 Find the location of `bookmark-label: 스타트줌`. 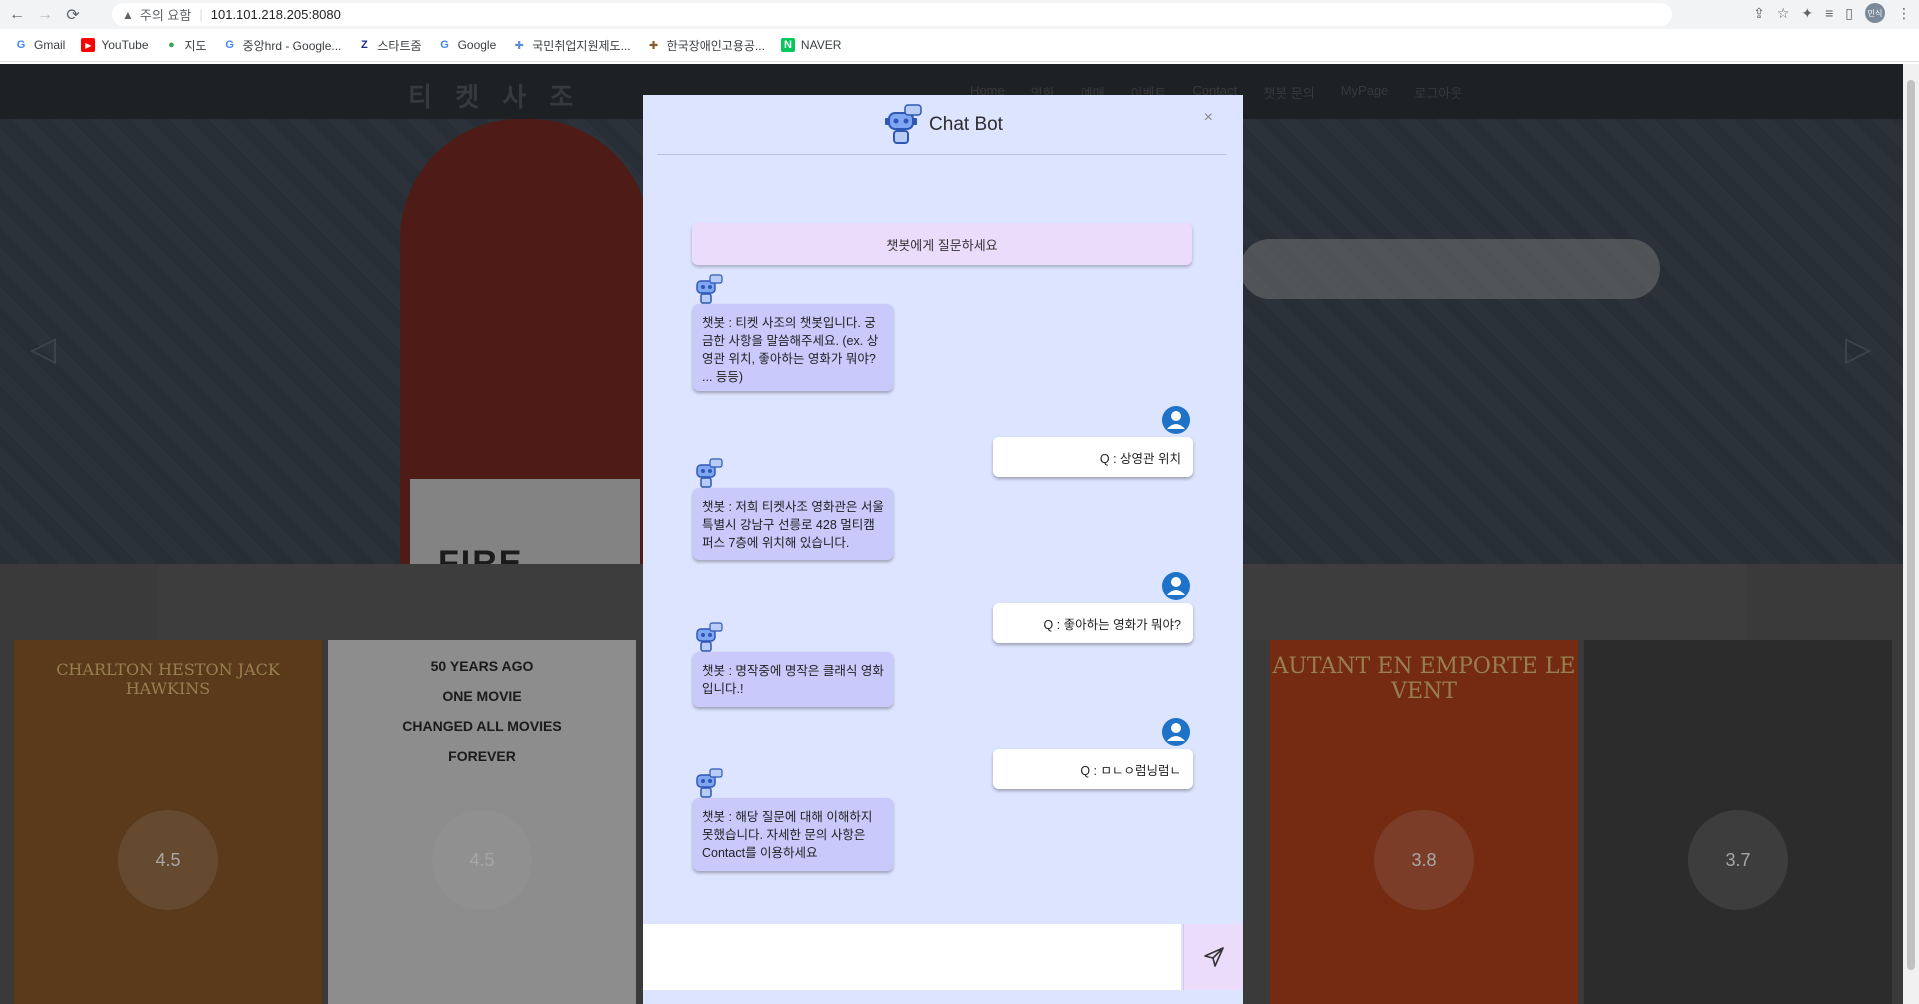

bookmark-label: 스타트줌 is located at coordinates (399, 45).